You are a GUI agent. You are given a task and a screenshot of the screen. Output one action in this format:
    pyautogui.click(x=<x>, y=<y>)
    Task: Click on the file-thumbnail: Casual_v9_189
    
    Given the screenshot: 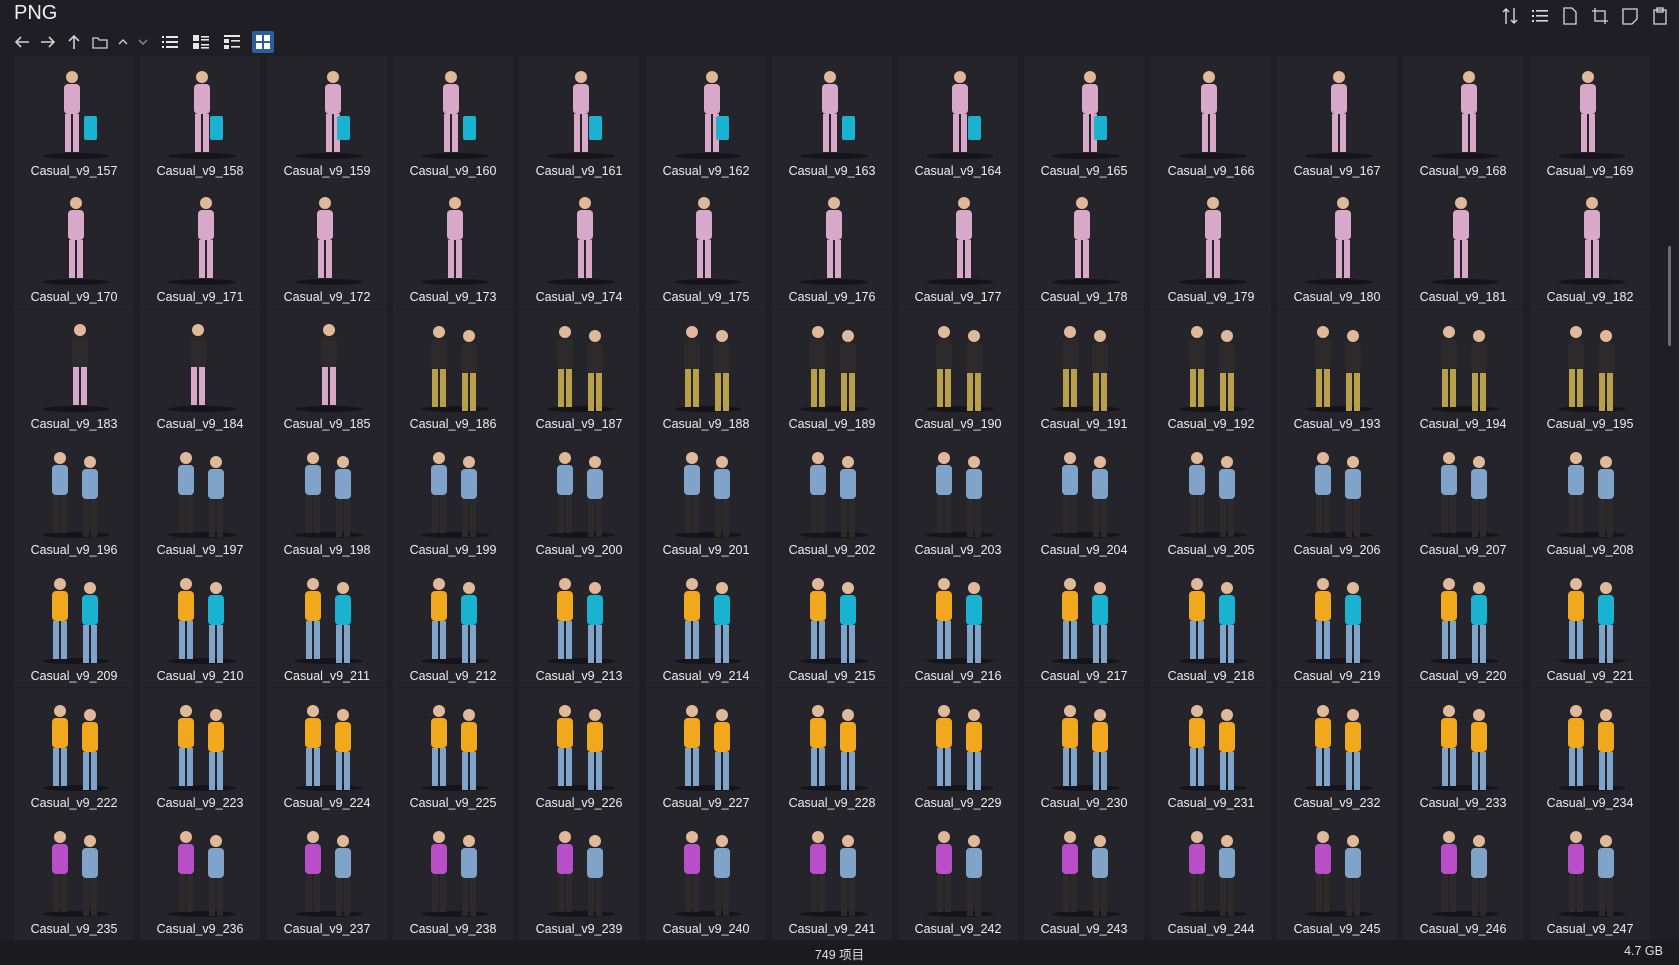 What is the action you would take?
    pyautogui.click(x=832, y=372)
    